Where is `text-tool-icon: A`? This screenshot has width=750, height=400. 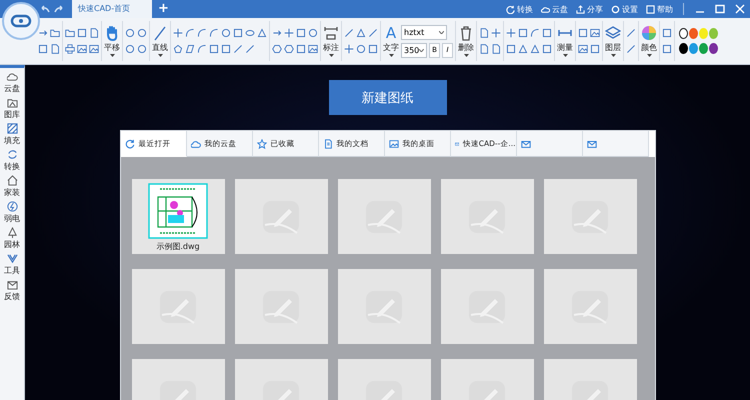
text-tool-icon: A is located at coordinates (391, 33).